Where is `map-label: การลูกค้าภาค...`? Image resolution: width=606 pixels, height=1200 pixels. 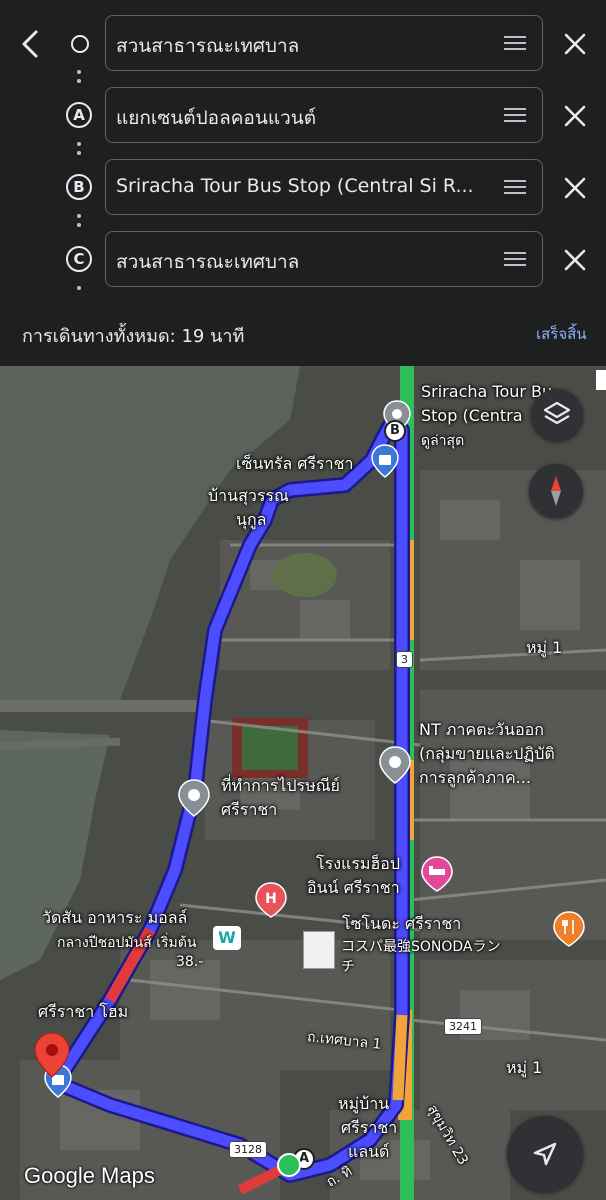 map-label: การลูกค้าภาค... is located at coordinates (475, 777).